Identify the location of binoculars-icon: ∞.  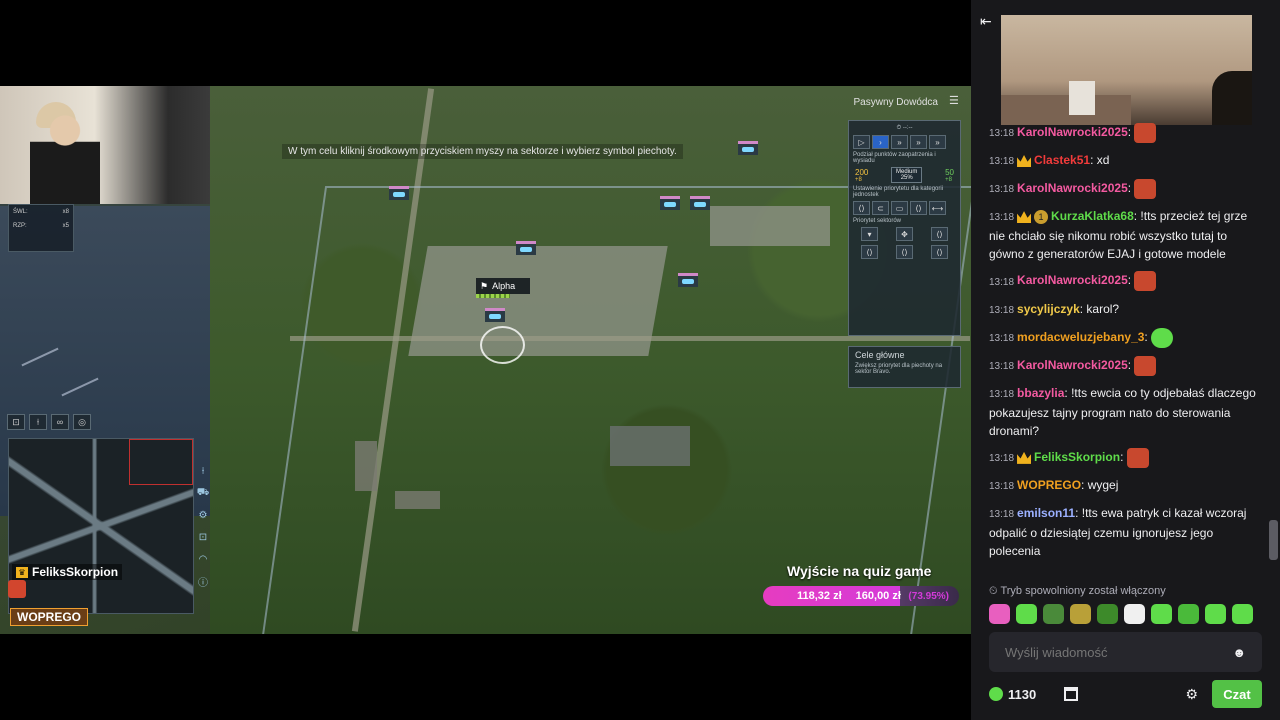
(60, 422).